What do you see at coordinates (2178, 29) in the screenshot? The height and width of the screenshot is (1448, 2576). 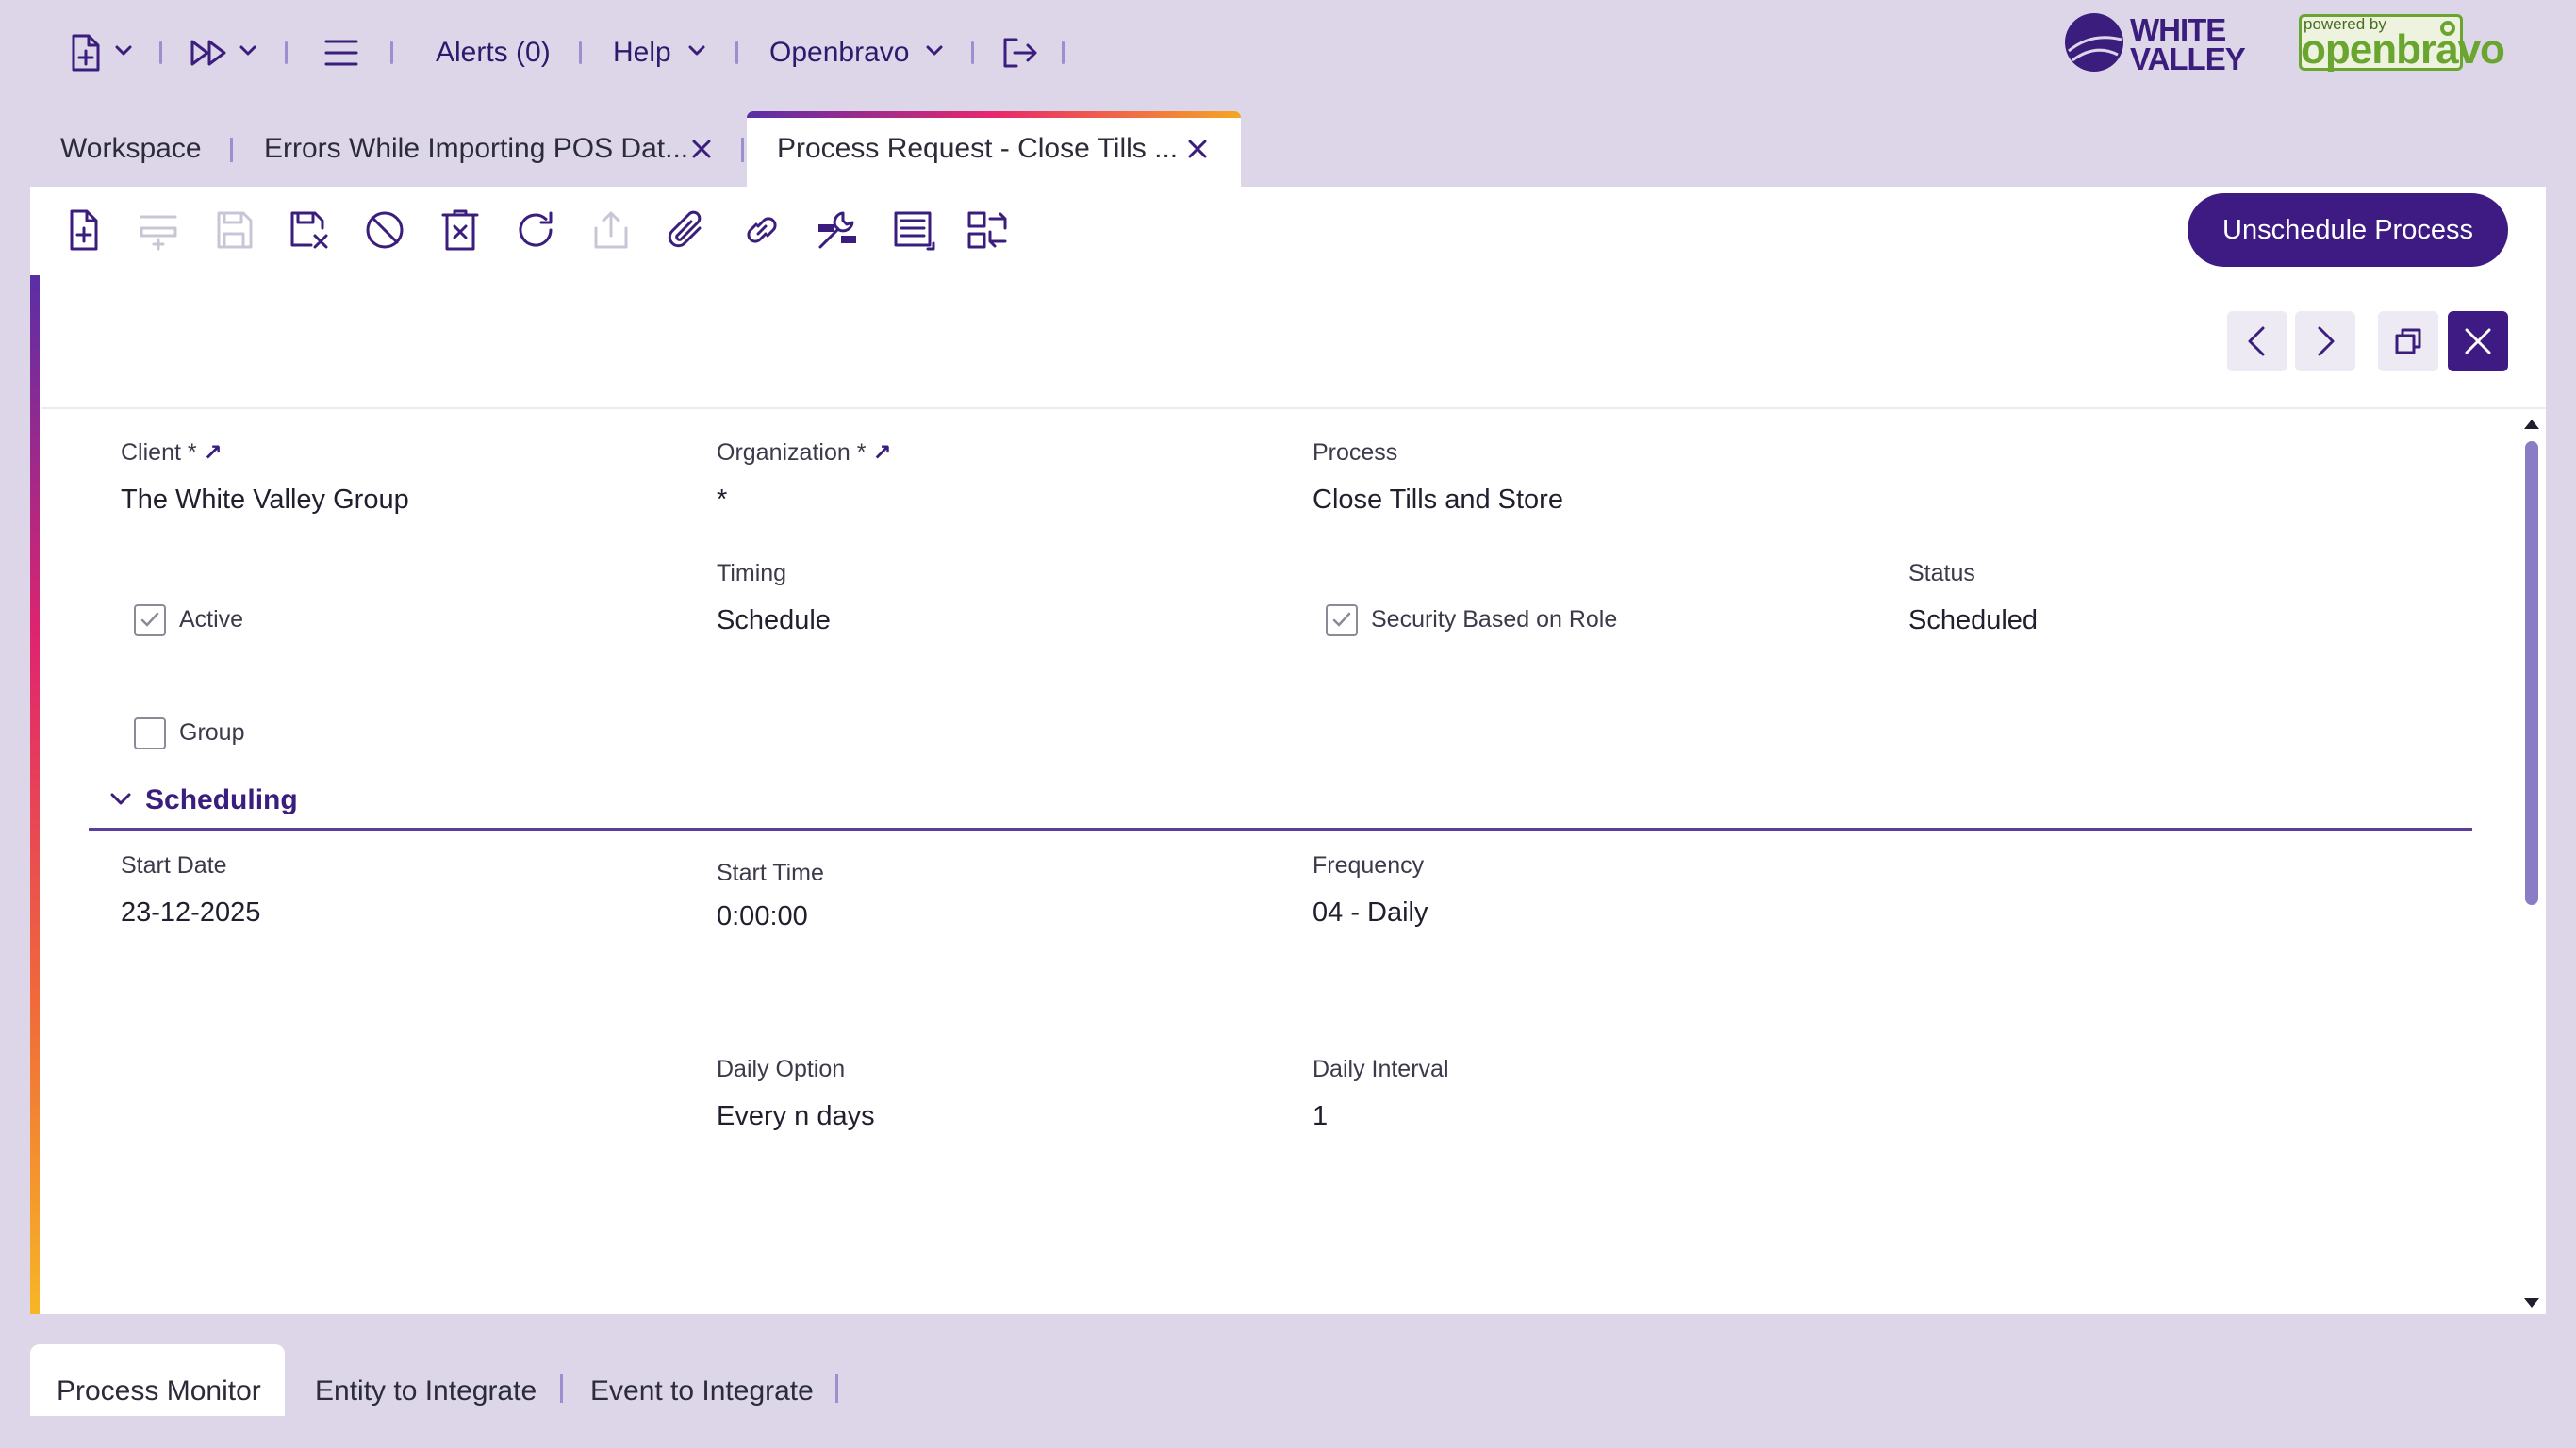 I see `brand-line-1: WHITE` at bounding box center [2178, 29].